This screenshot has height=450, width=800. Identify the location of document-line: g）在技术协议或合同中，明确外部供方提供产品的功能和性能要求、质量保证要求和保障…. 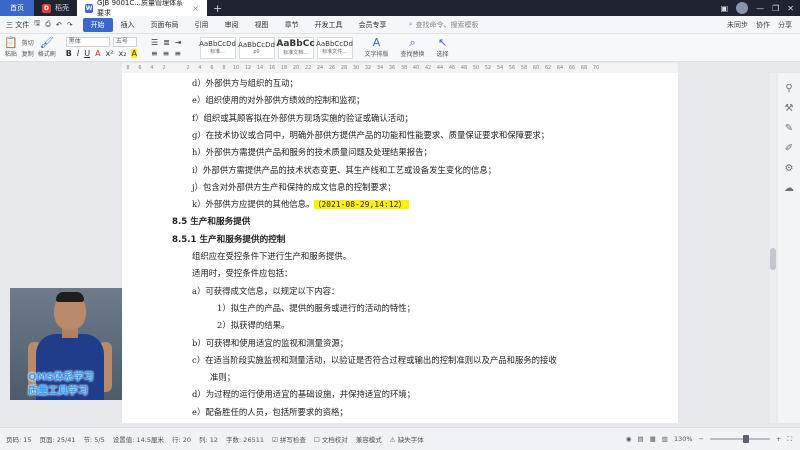
(370, 135).